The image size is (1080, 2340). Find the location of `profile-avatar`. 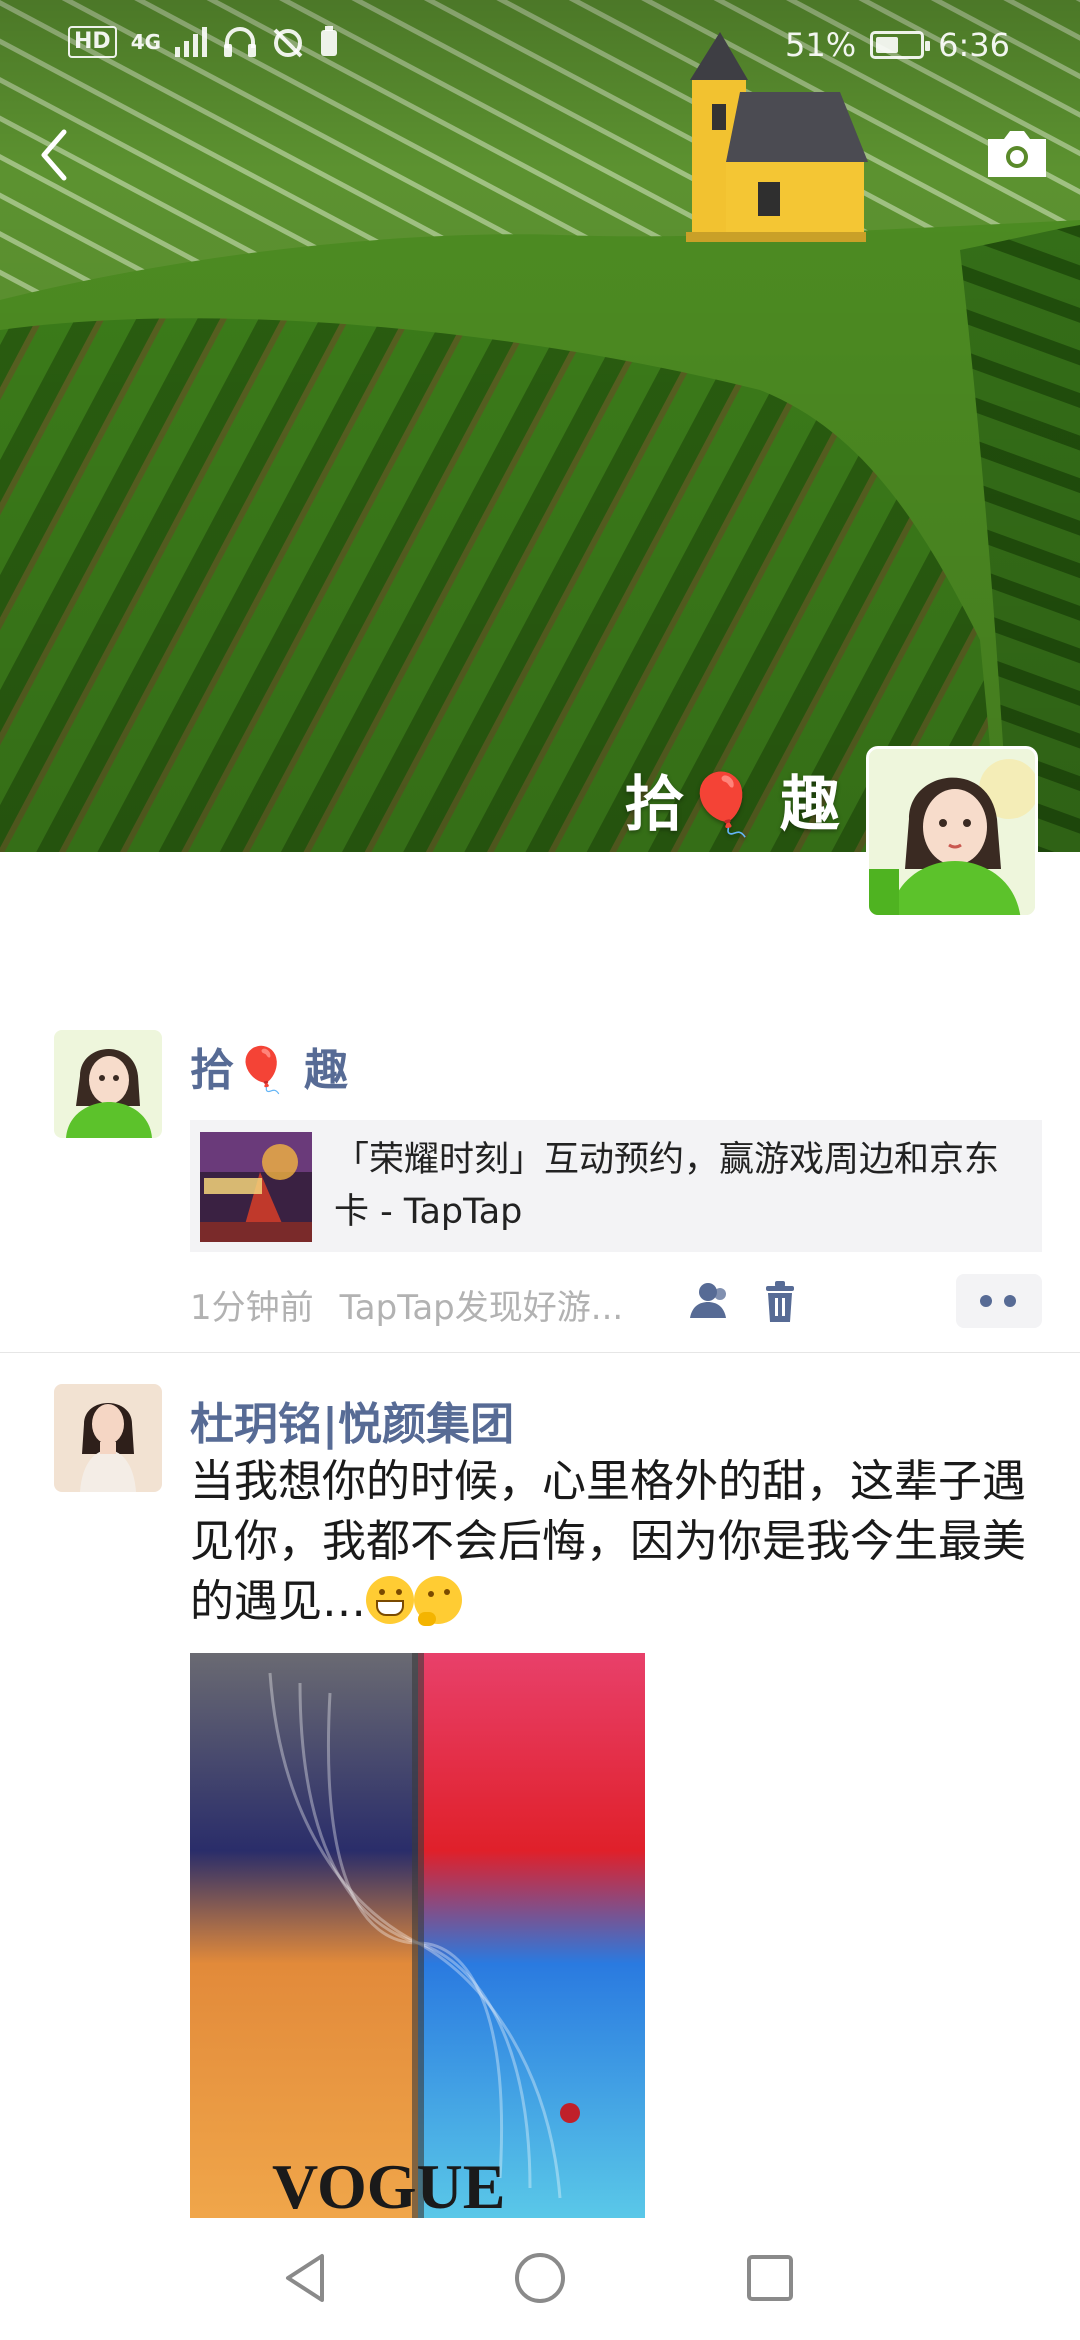

profile-avatar is located at coordinates (952, 832).